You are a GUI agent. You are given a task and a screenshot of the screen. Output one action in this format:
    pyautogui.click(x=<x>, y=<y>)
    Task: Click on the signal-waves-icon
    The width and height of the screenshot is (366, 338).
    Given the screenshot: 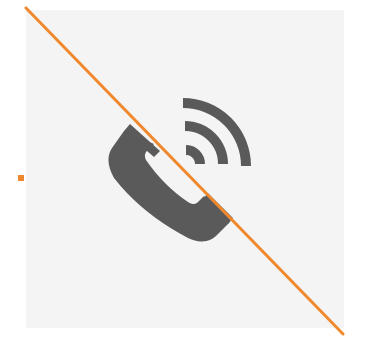 What is the action you would take?
    pyautogui.click(x=216, y=132)
    